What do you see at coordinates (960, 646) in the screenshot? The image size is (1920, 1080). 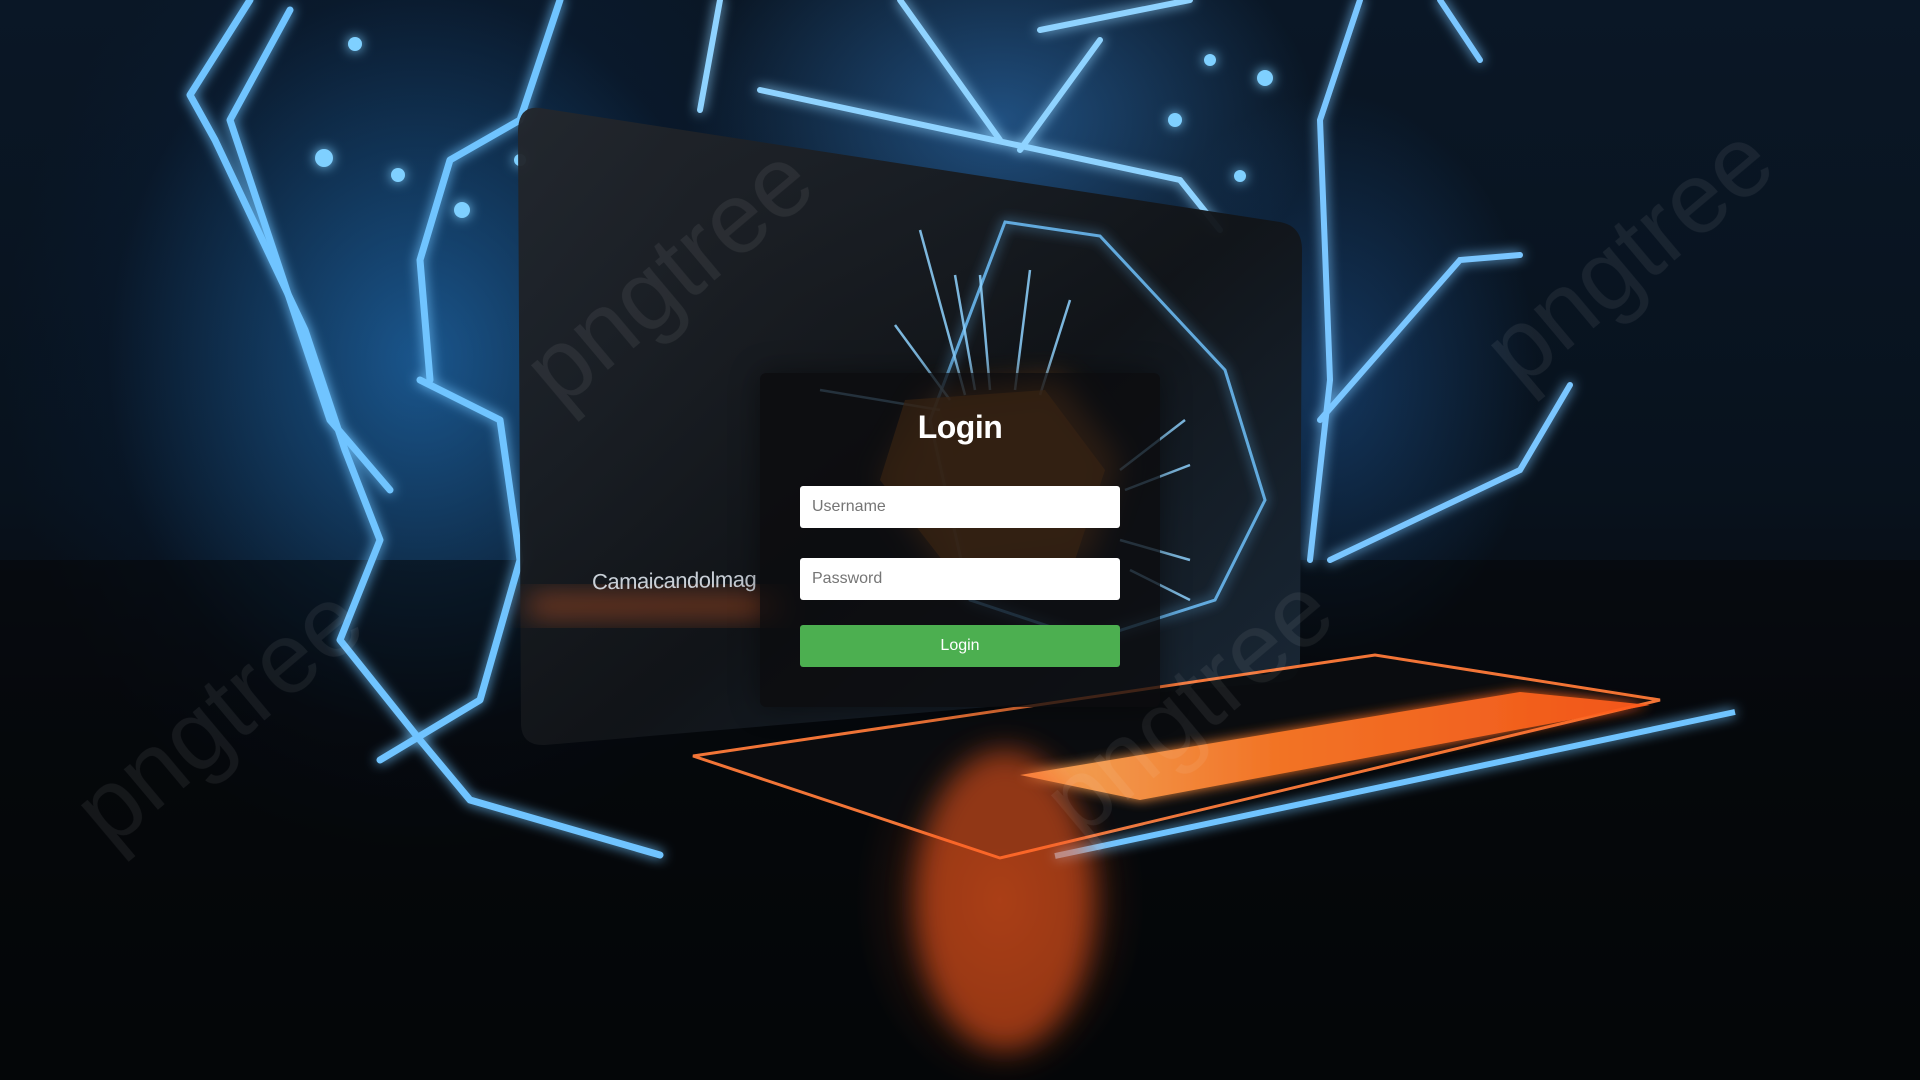 I see `login-button: Login` at bounding box center [960, 646].